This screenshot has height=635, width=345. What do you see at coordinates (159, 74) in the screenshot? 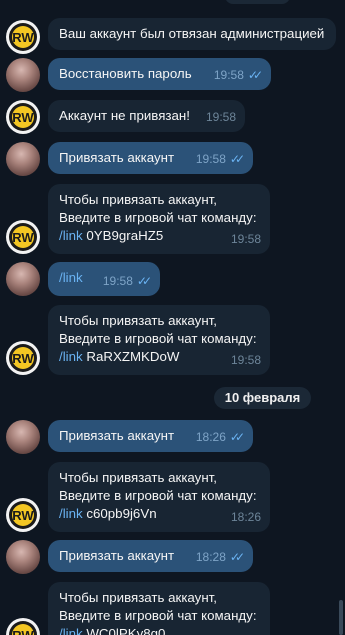
I see `message-bubble: Восстановить пароль 19:58 ✓✓` at bounding box center [159, 74].